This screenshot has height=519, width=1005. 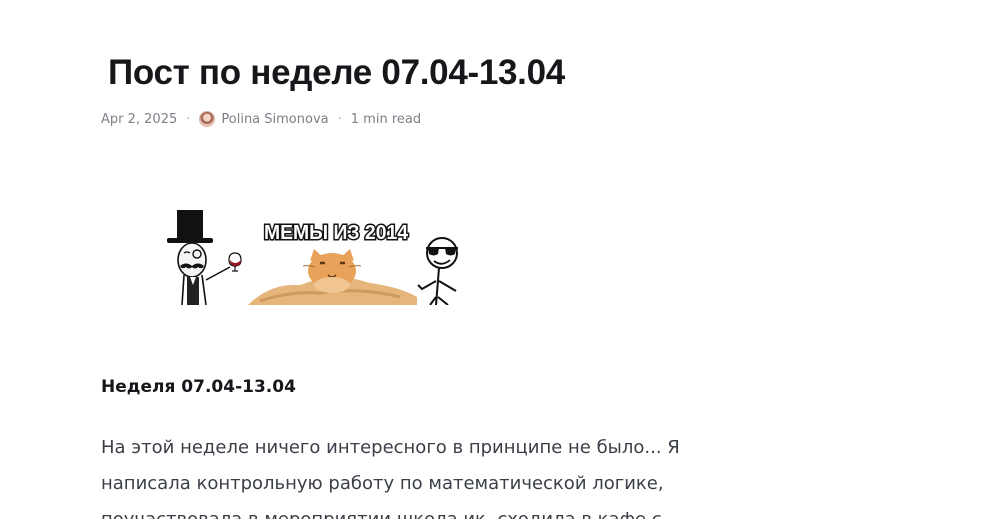 I want to click on feature-image: МЕМЫ ИЗ 2014, so click(x=312, y=257).